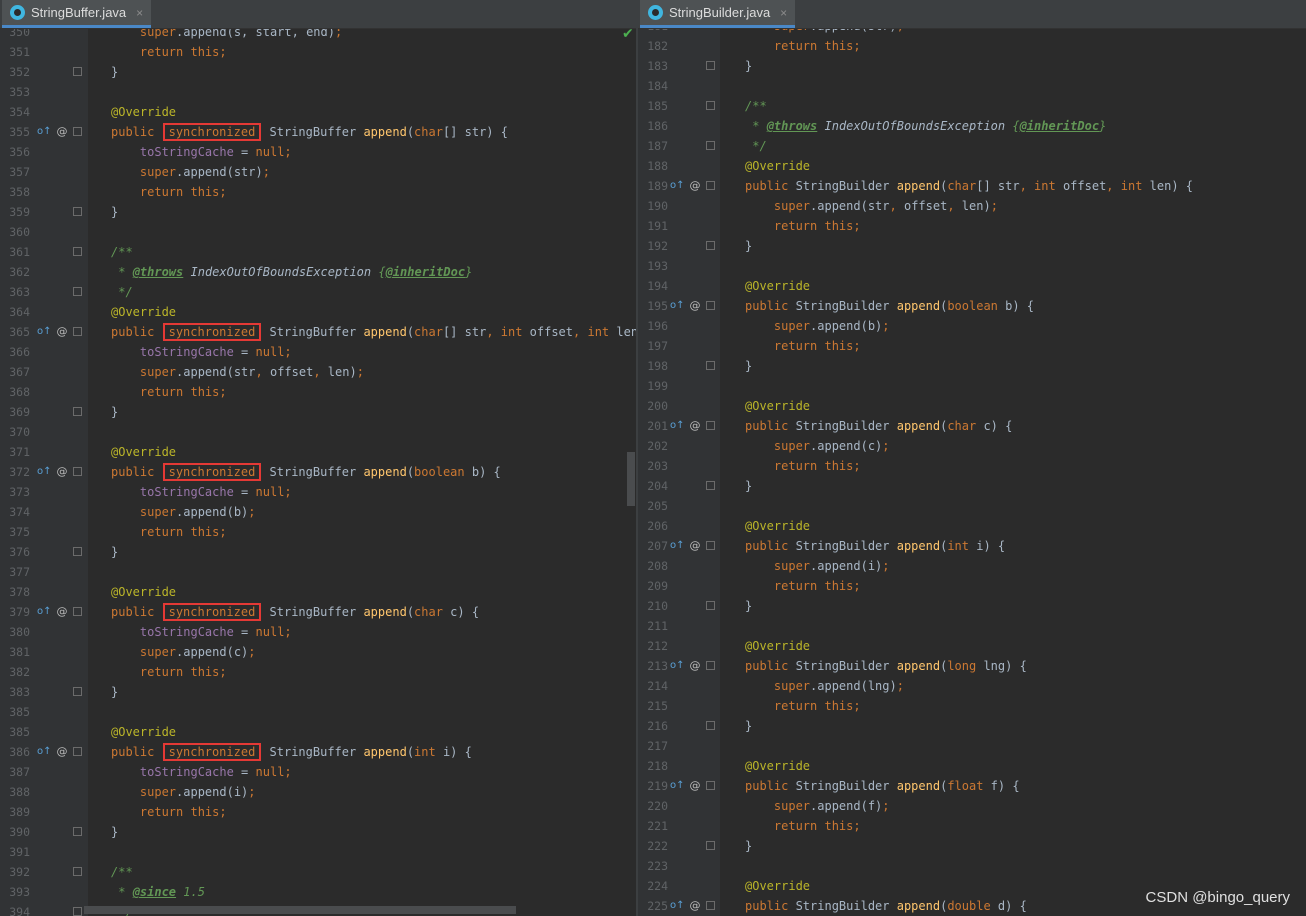  I want to click on line-number: 390, so click(15, 832).